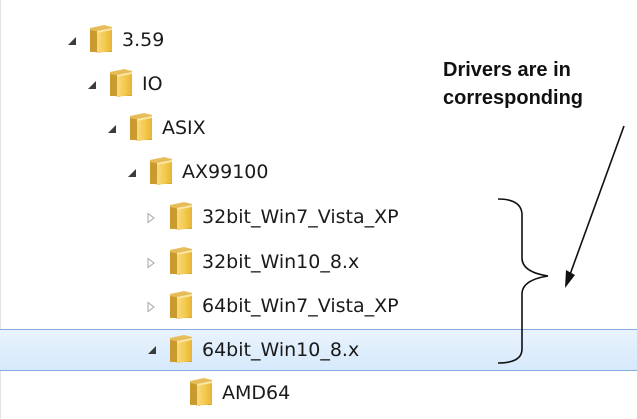 The image size is (637, 419). I want to click on curly-brace, so click(523, 281).